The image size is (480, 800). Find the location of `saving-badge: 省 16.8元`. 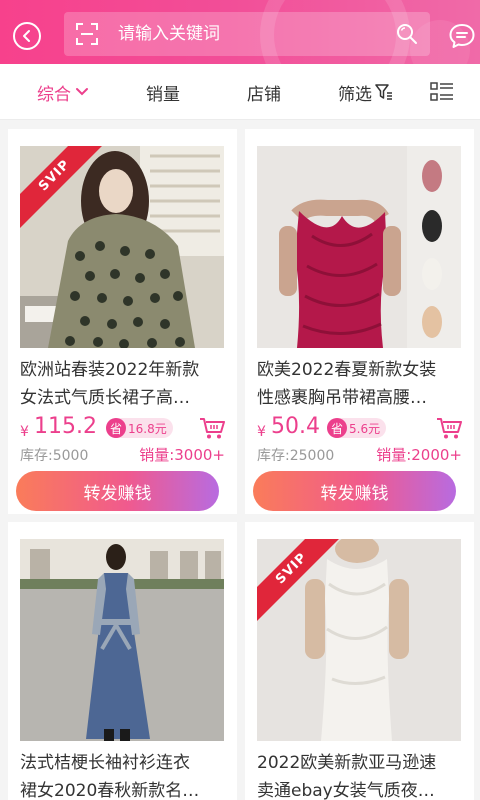

saving-badge: 省 16.8元 is located at coordinates (139, 428).